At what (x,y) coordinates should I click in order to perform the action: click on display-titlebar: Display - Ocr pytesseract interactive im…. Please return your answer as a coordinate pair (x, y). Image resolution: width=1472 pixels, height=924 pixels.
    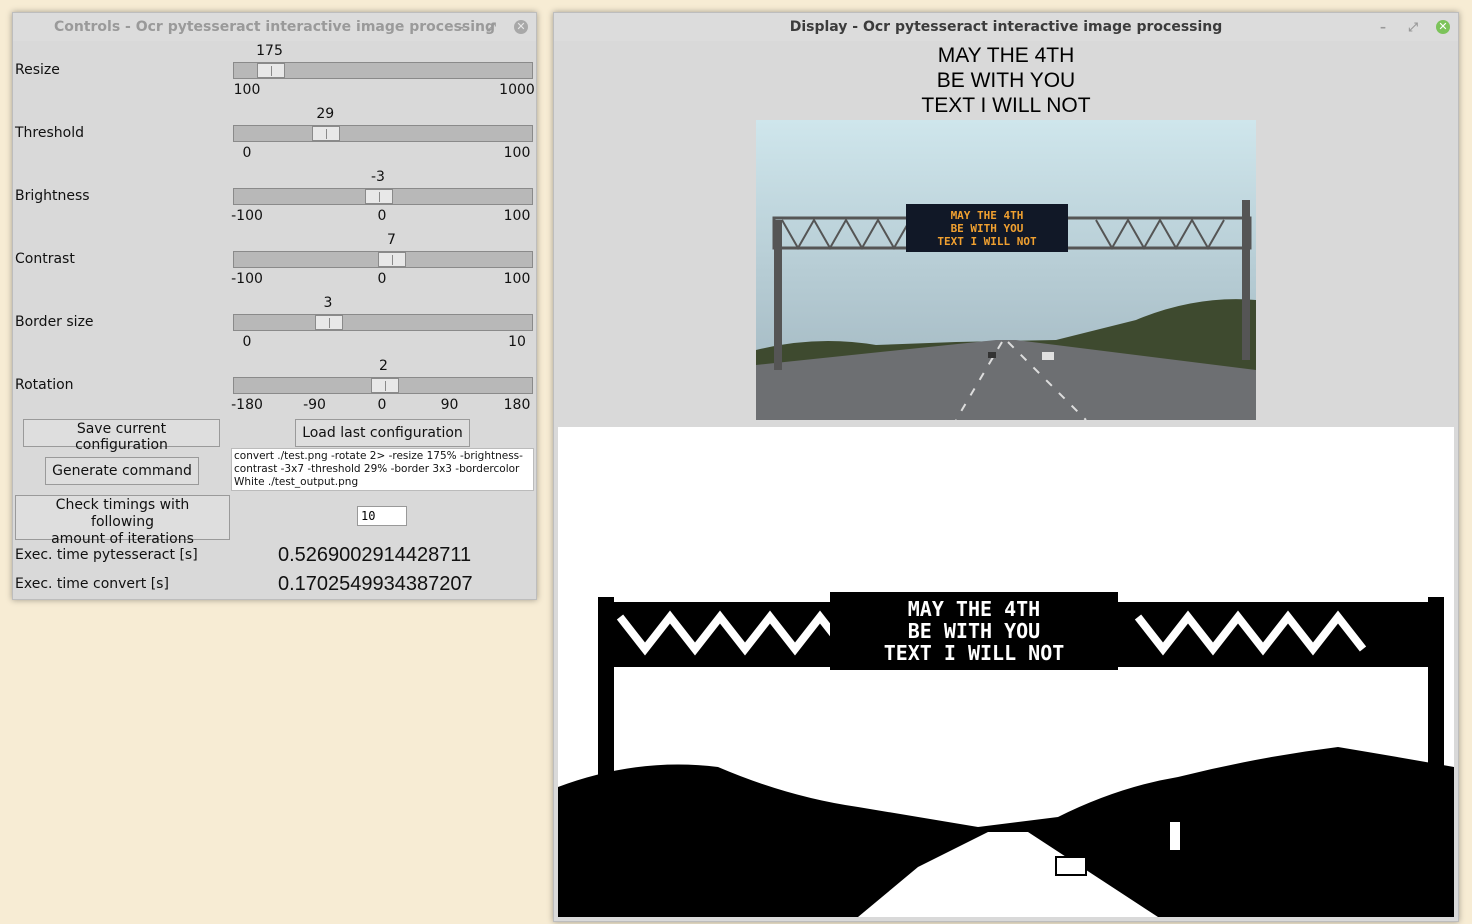
    Looking at the image, I should click on (1006, 27).